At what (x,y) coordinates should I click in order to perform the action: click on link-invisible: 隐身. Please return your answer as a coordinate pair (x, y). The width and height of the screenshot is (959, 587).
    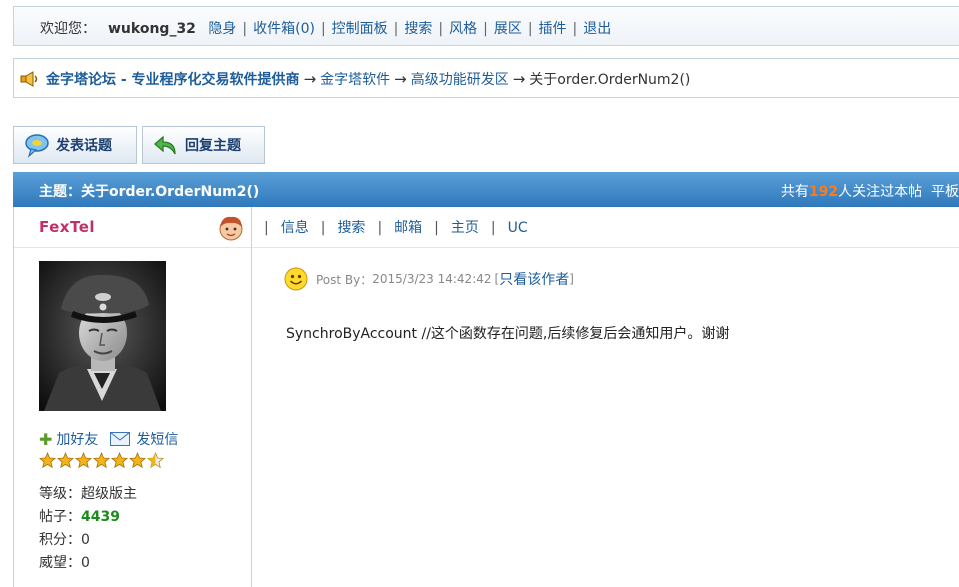
    Looking at the image, I should click on (222, 29).